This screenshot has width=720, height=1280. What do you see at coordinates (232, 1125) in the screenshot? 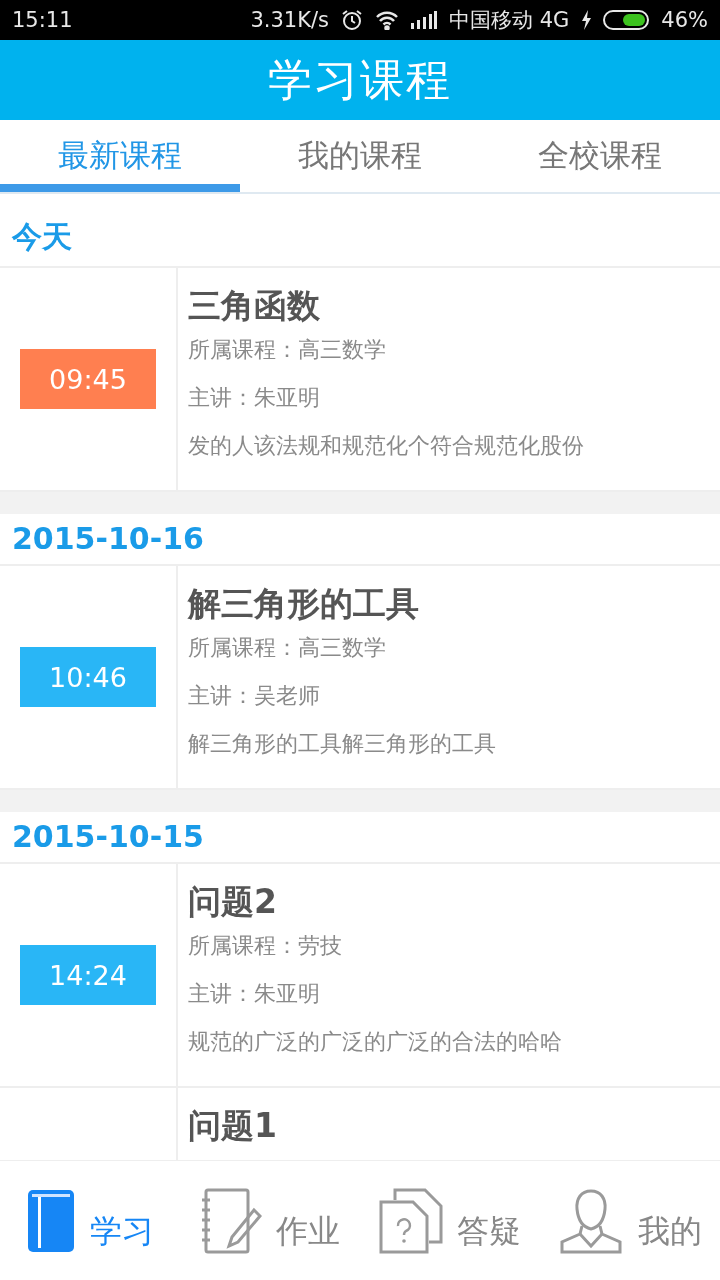
I see `lesson-title: 问题1` at bounding box center [232, 1125].